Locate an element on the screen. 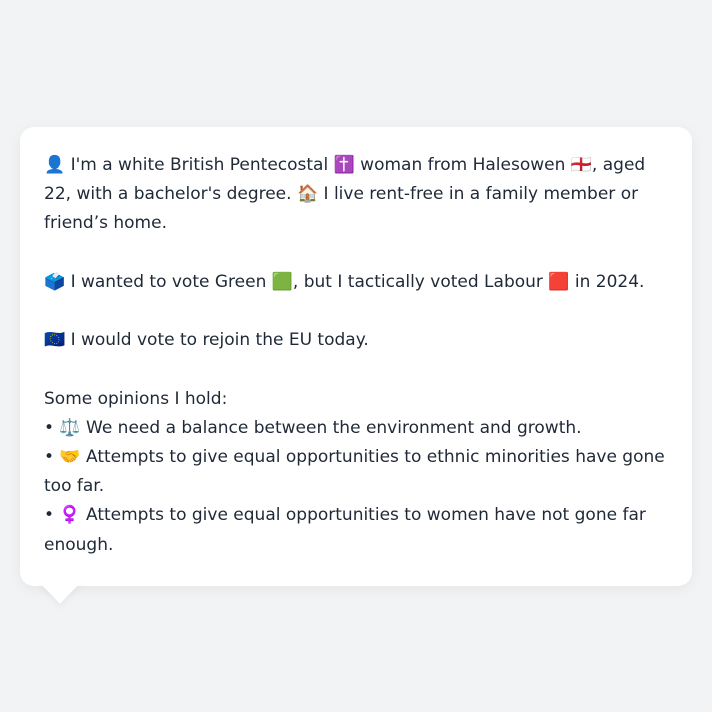  eu-text: 🇪🇺 I would vote to rejoin the EU today. is located at coordinates (206, 340).